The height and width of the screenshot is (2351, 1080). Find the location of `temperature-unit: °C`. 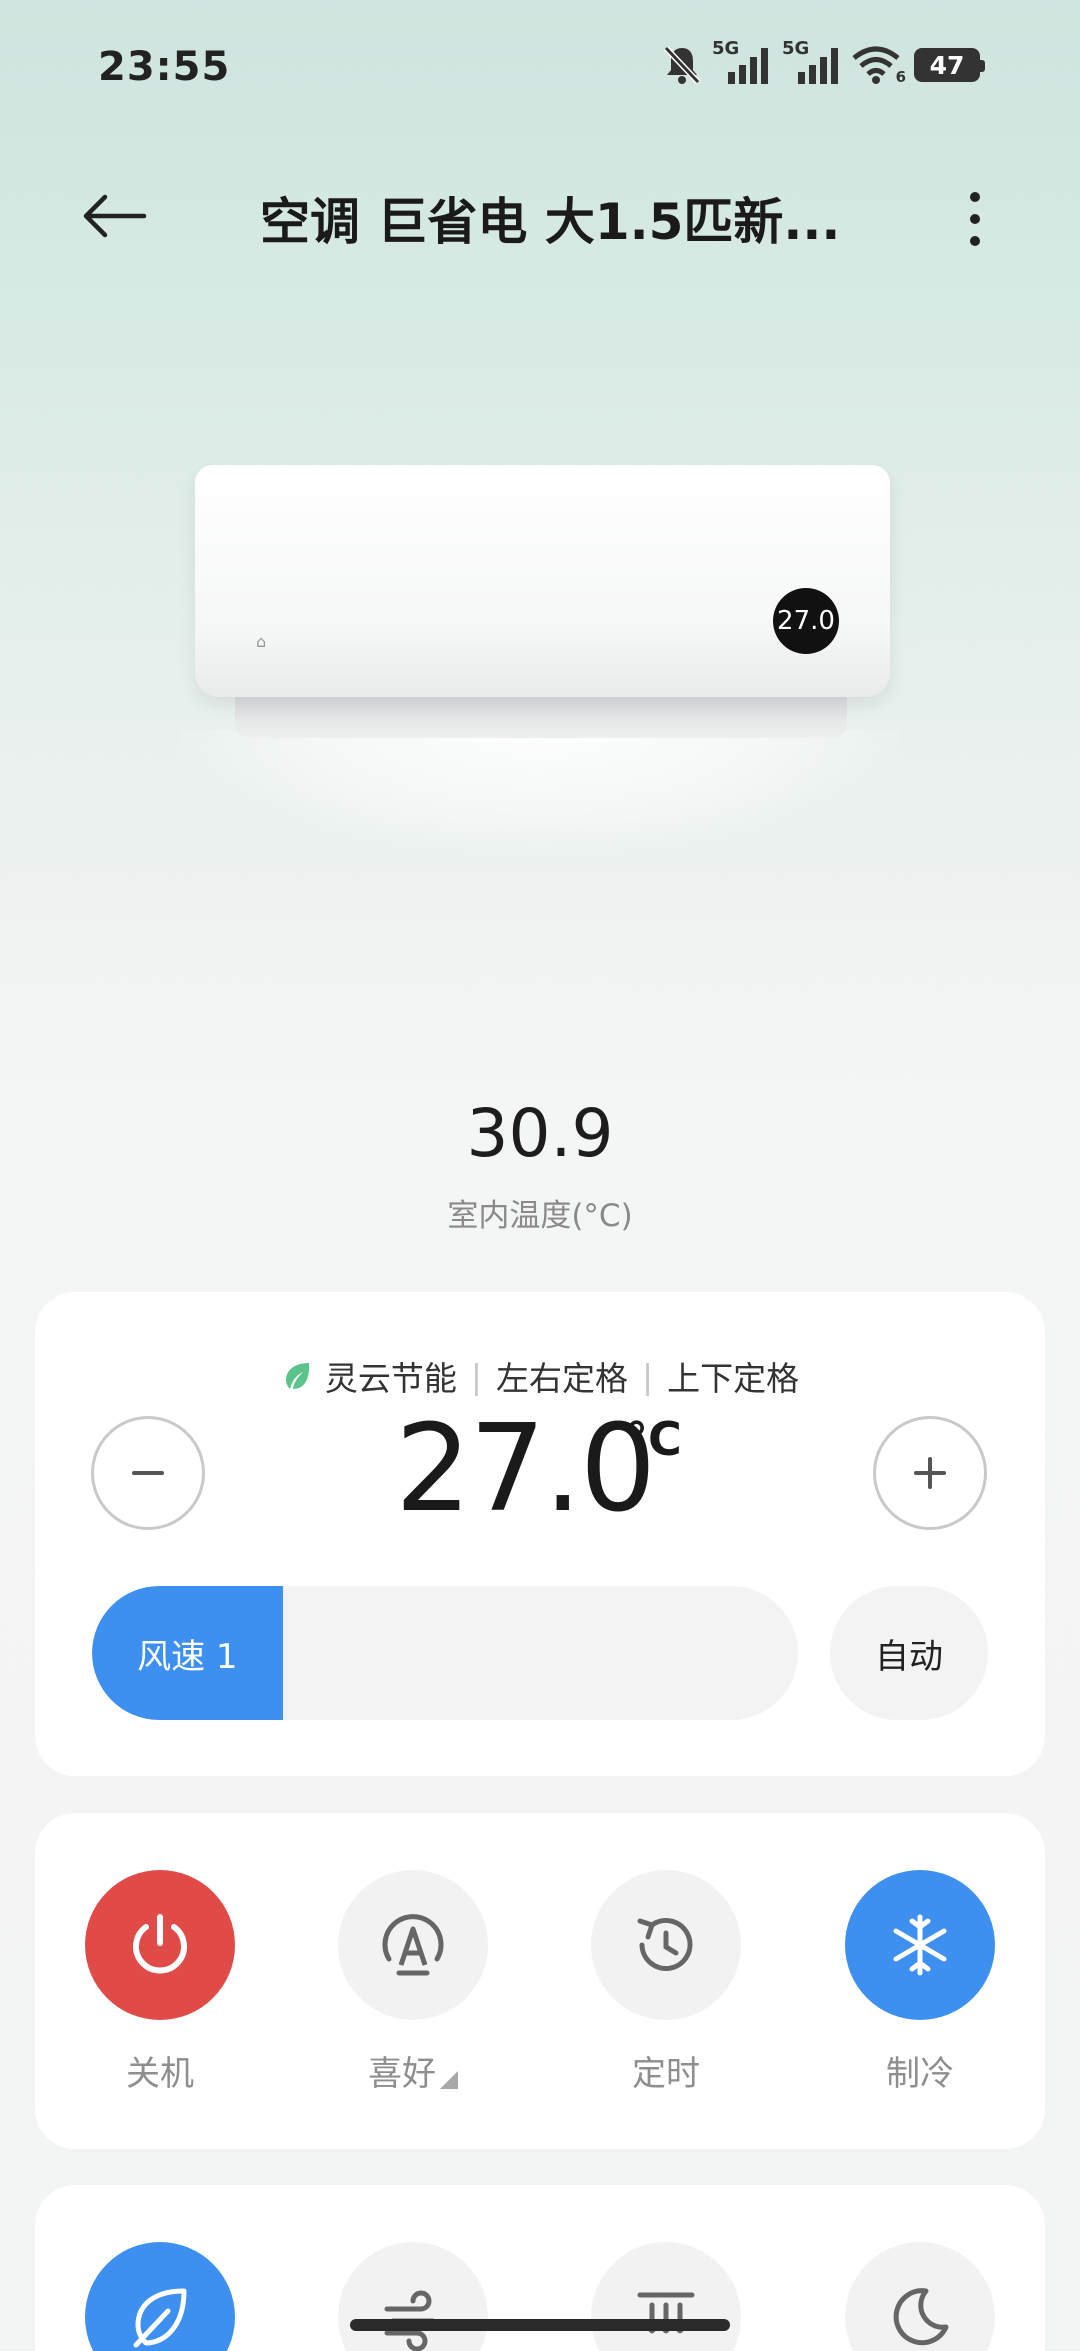

temperature-unit: °C is located at coordinates (653, 1439).